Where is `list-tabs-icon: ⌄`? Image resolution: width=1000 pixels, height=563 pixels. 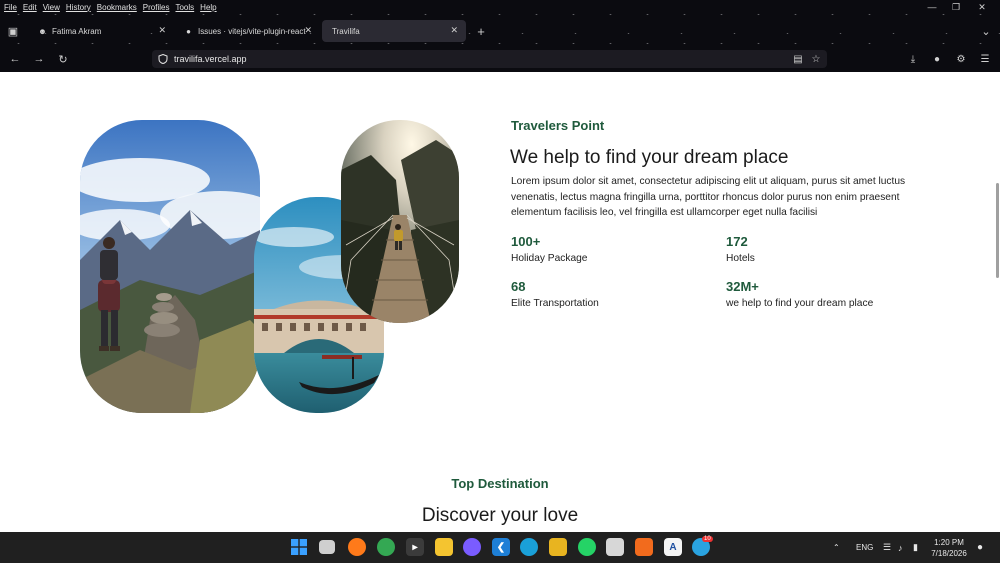
list-tabs-icon: ⌄ is located at coordinates (986, 31).